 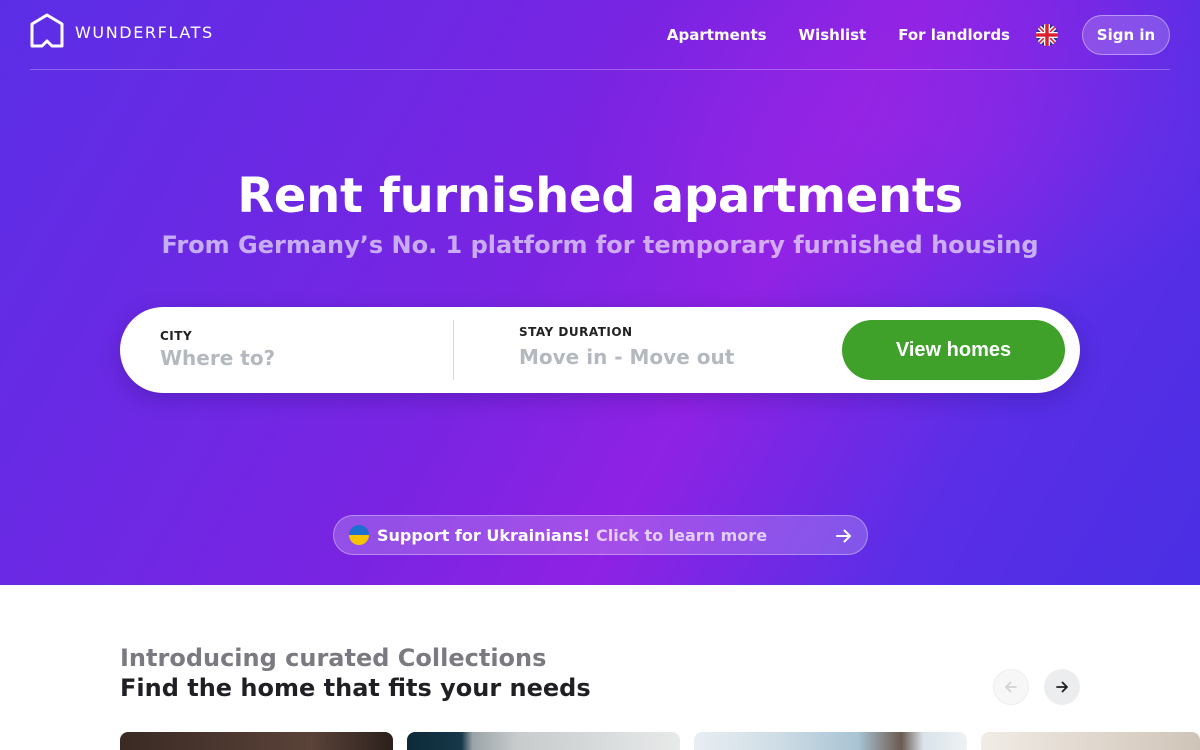 What do you see at coordinates (1126, 35) in the screenshot?
I see `sign-in-button: Sign in` at bounding box center [1126, 35].